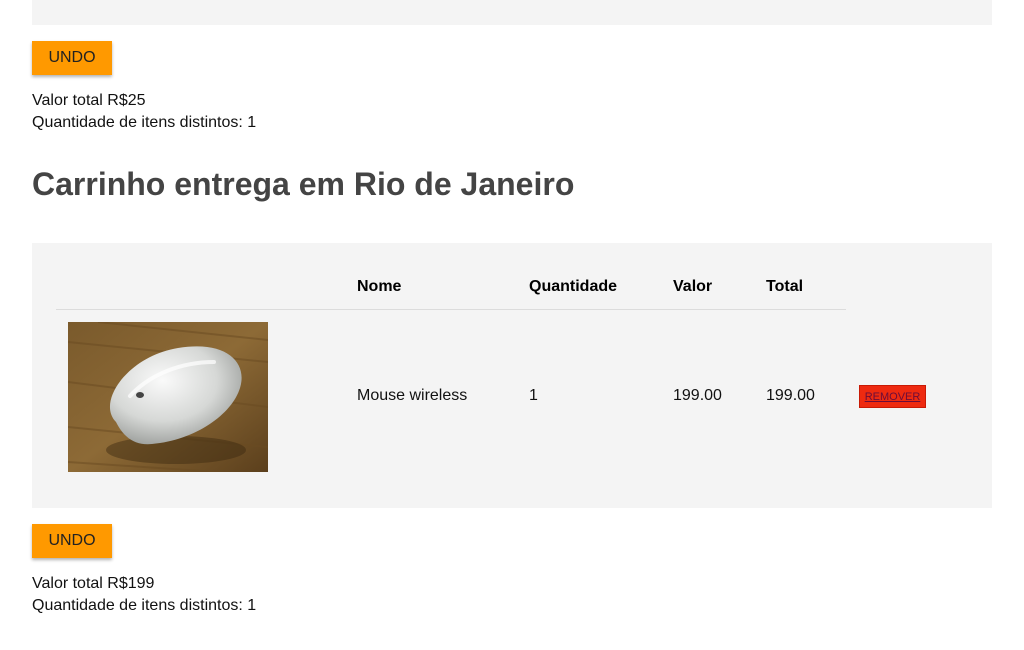 This screenshot has height=650, width=1024. Describe the element at coordinates (533, 395) in the screenshot. I see `item-quantity: 1` at that location.